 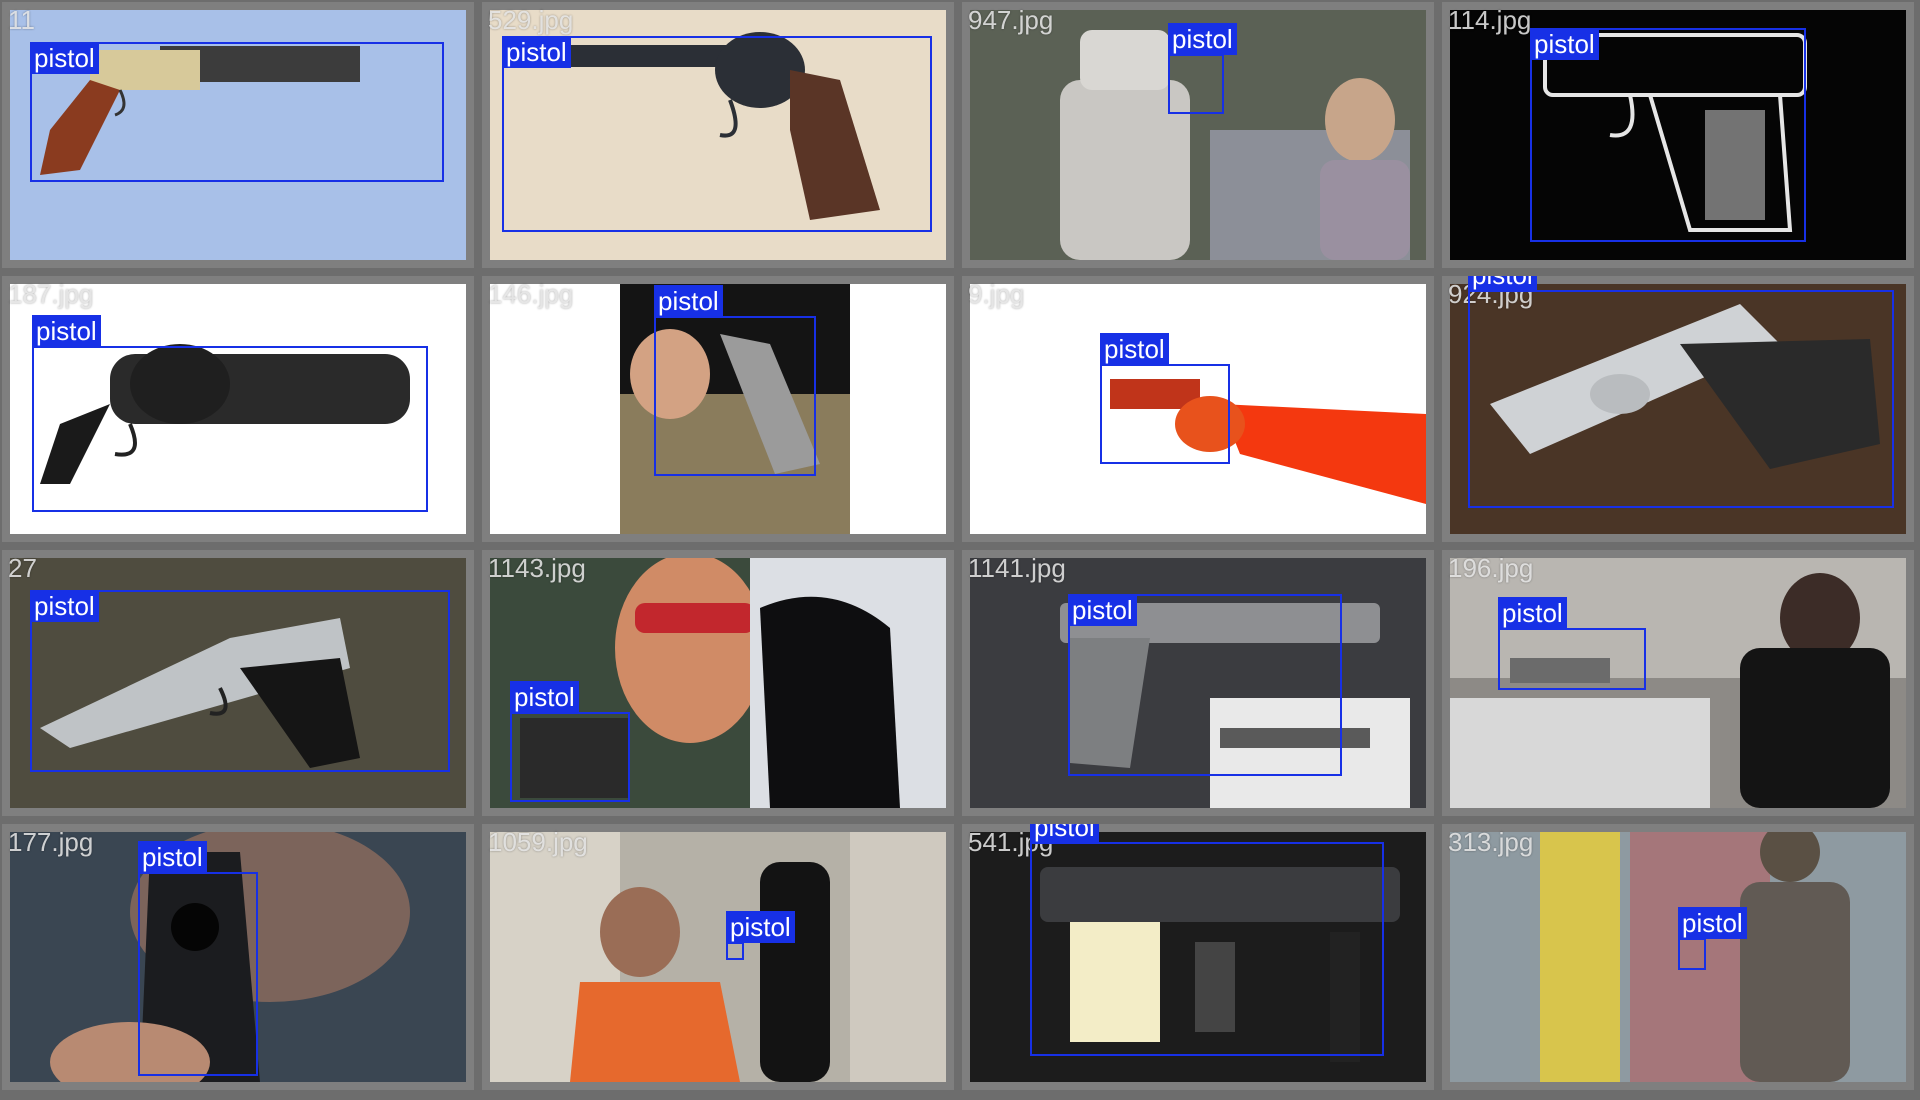 I want to click on filename-label: 146.jpg, so click(x=531, y=294).